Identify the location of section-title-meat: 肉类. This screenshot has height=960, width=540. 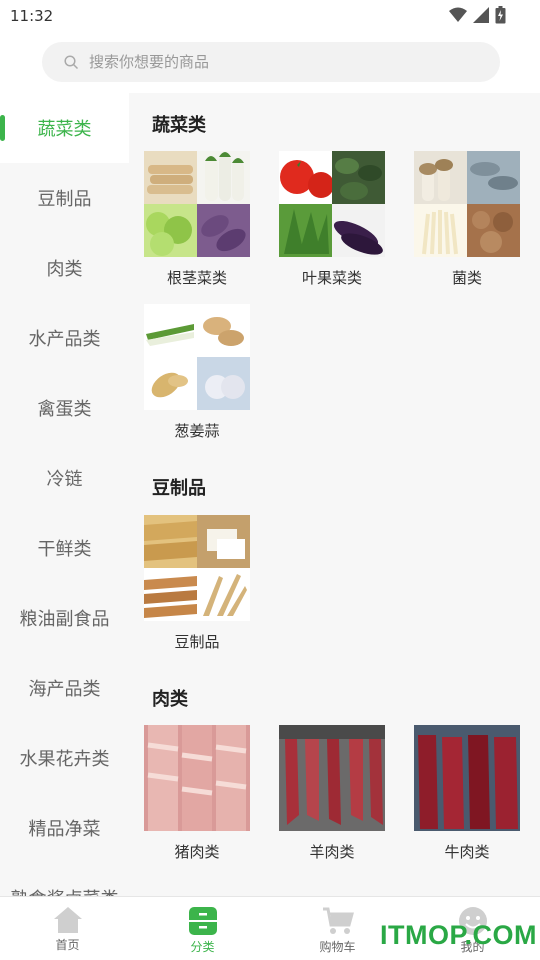
(170, 699).